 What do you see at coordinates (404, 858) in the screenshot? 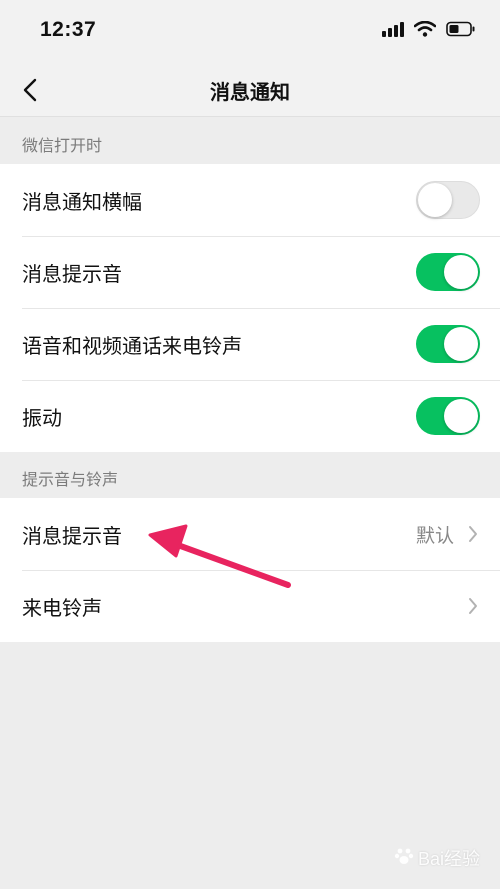
I see `paw-icon` at bounding box center [404, 858].